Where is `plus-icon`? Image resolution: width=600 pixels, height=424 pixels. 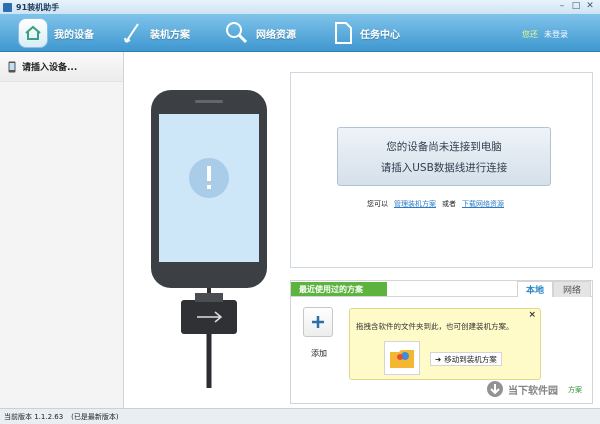
plus-icon is located at coordinates (318, 322).